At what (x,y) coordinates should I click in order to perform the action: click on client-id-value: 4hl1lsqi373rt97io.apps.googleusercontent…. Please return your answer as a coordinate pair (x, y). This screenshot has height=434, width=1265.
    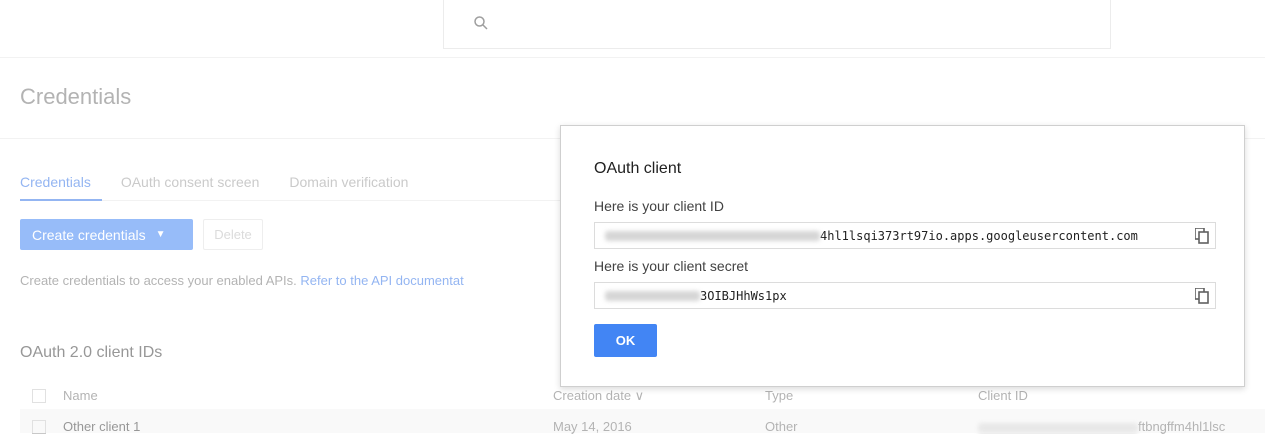
    Looking at the image, I should click on (979, 235).